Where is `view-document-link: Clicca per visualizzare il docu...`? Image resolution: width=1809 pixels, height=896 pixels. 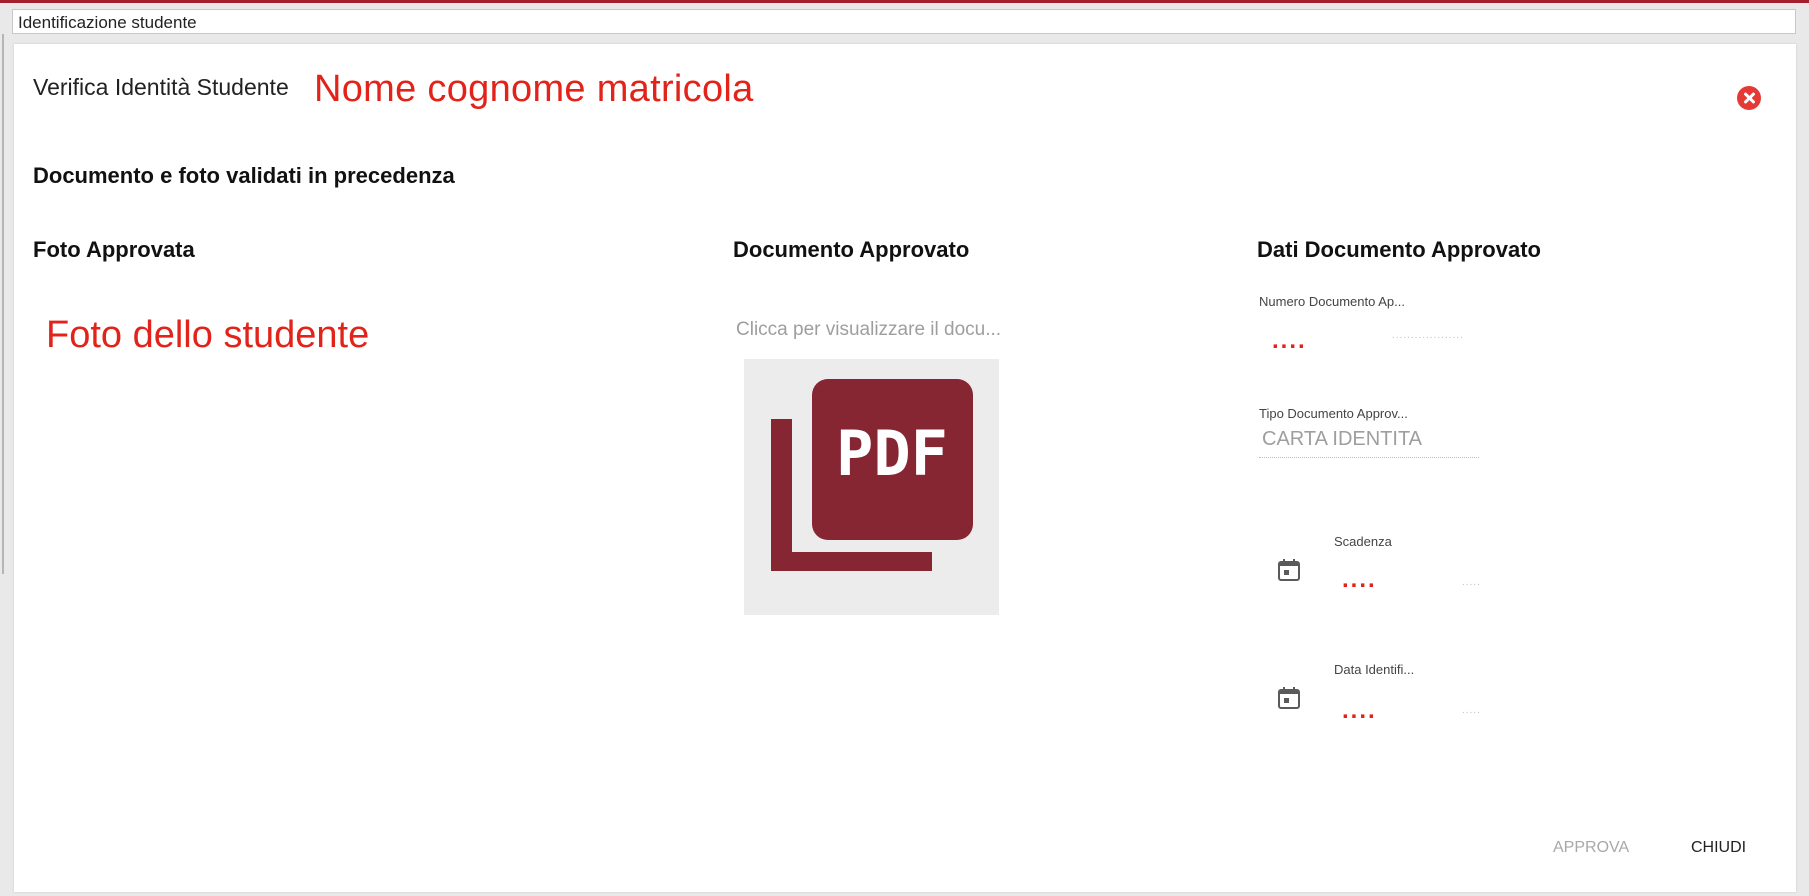 view-document-link: Clicca per visualizzare il docu... is located at coordinates (868, 330).